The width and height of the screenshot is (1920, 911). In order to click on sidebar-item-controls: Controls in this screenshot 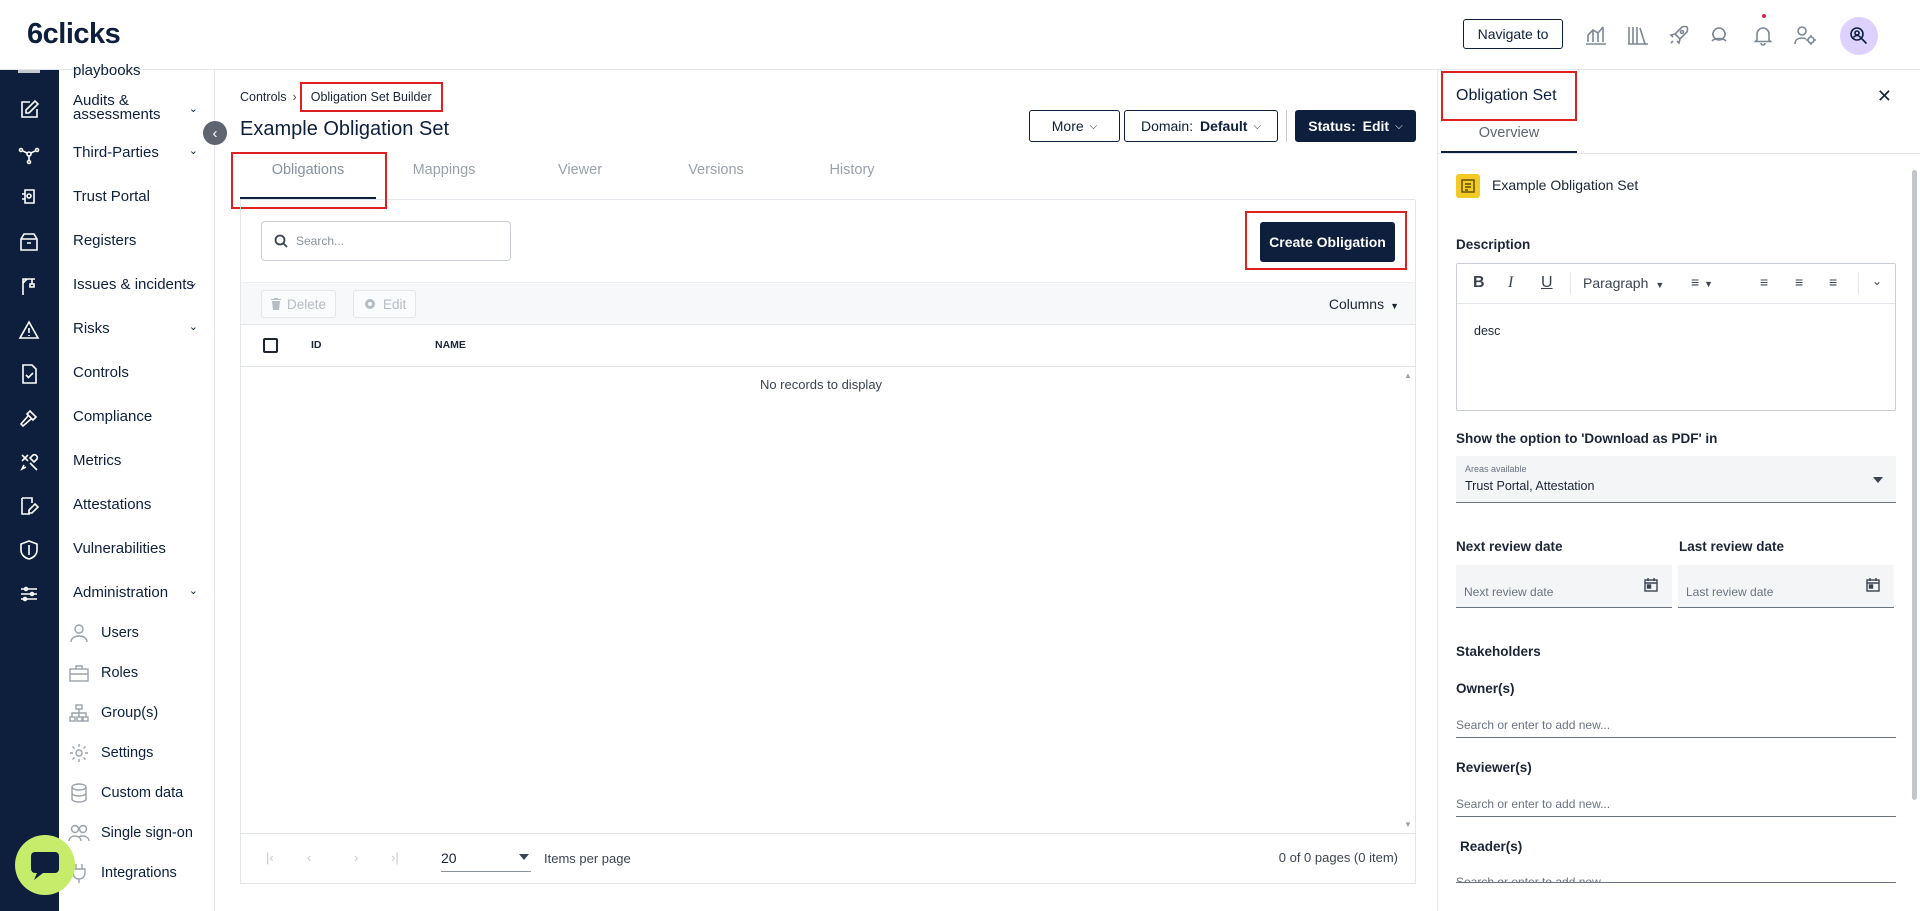, I will do `click(101, 372)`.